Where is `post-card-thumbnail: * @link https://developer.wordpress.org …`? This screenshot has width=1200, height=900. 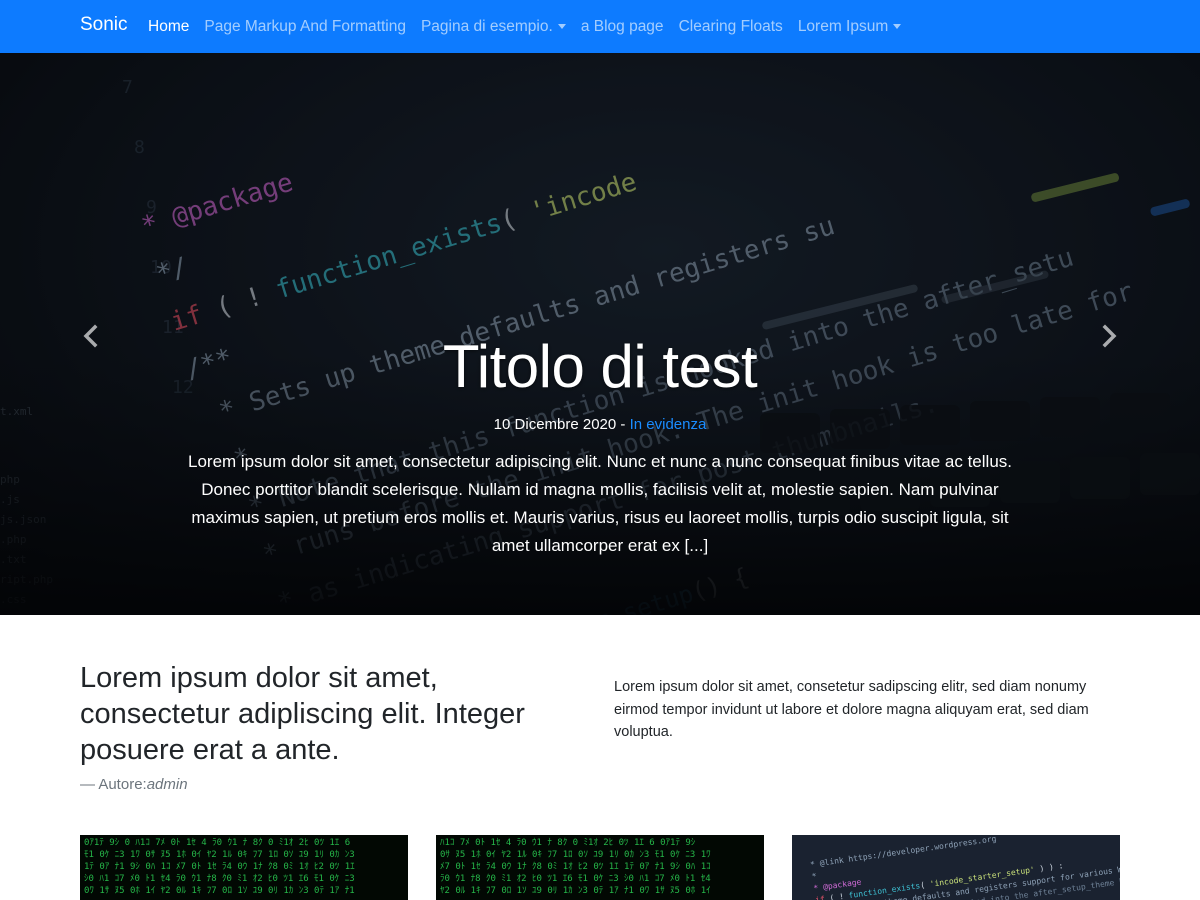
post-card-thumbnail: * @link https://developer.wordpress.org … is located at coordinates (956, 867).